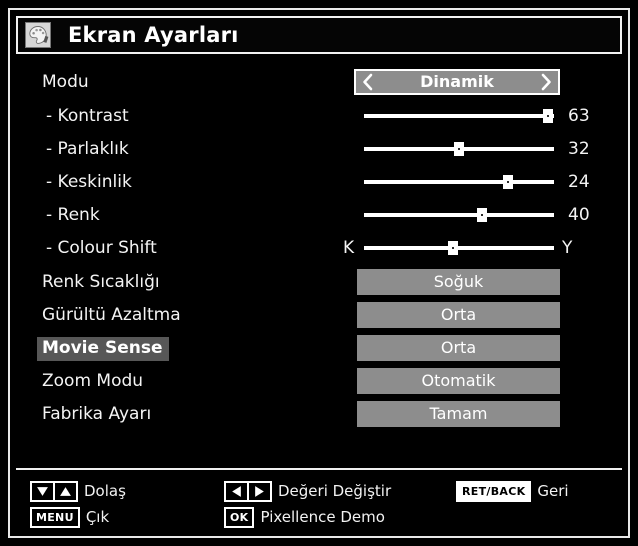 This screenshot has height=546, width=638. I want to click on row-label-renk-sicakligi: Renk Sıcaklığı, so click(101, 282).